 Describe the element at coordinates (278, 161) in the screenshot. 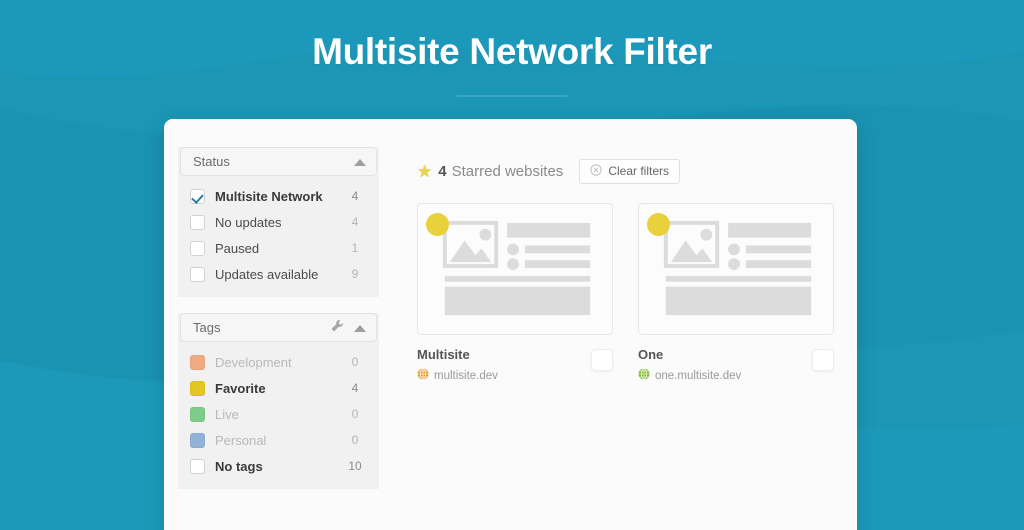

I see `status-filter-header: Status` at that location.